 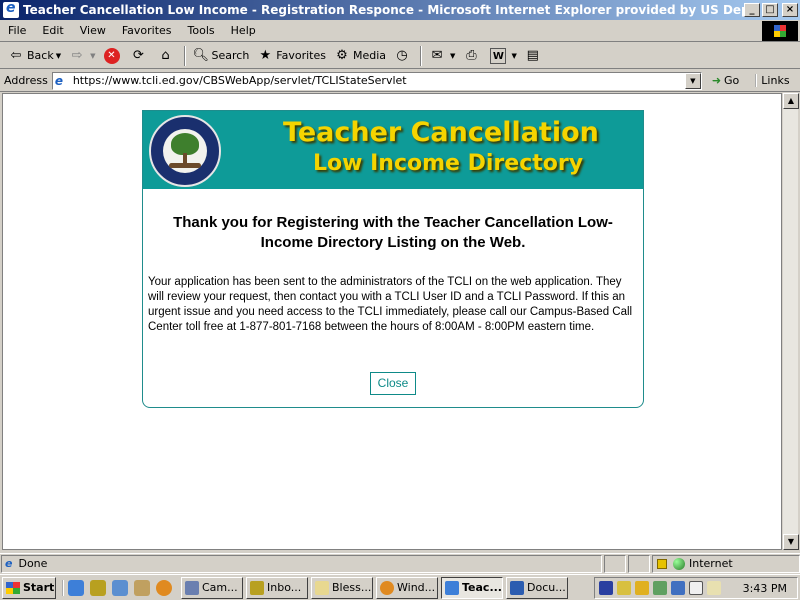 I want to click on ie-quicklaunch-icon, so click(x=76, y=587).